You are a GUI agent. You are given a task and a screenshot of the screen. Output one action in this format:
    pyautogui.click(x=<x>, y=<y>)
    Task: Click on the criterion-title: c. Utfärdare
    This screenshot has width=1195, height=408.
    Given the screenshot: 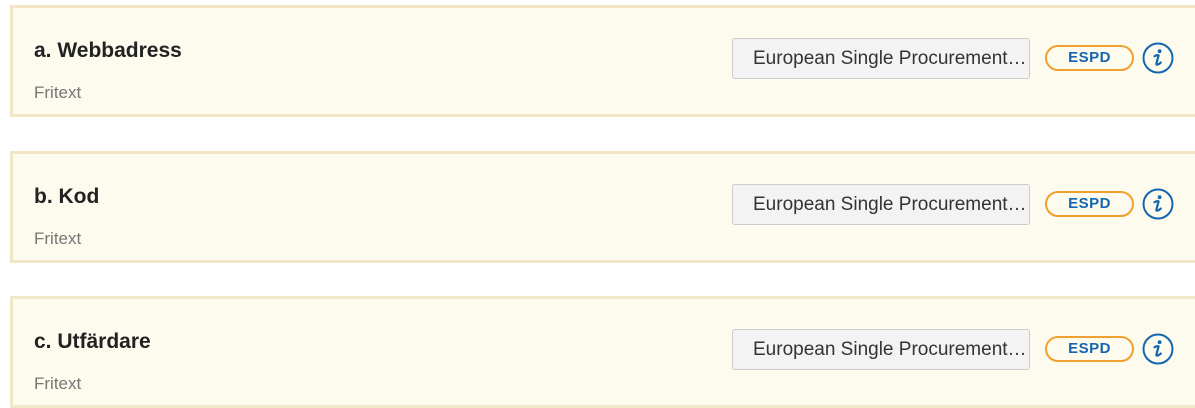 What is the action you would take?
    pyautogui.click(x=92, y=341)
    